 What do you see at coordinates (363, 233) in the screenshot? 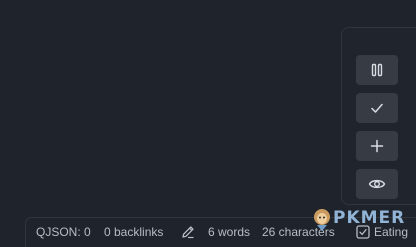
I see `checkbox-icon` at bounding box center [363, 233].